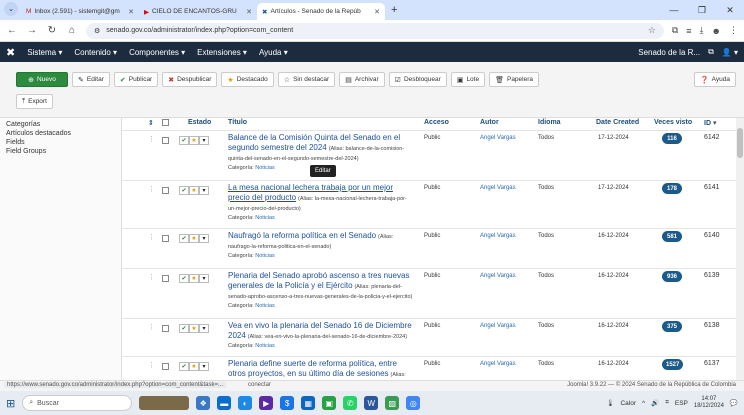  I want to click on sidebar-item-destacados: Artículos destacados, so click(60, 133).